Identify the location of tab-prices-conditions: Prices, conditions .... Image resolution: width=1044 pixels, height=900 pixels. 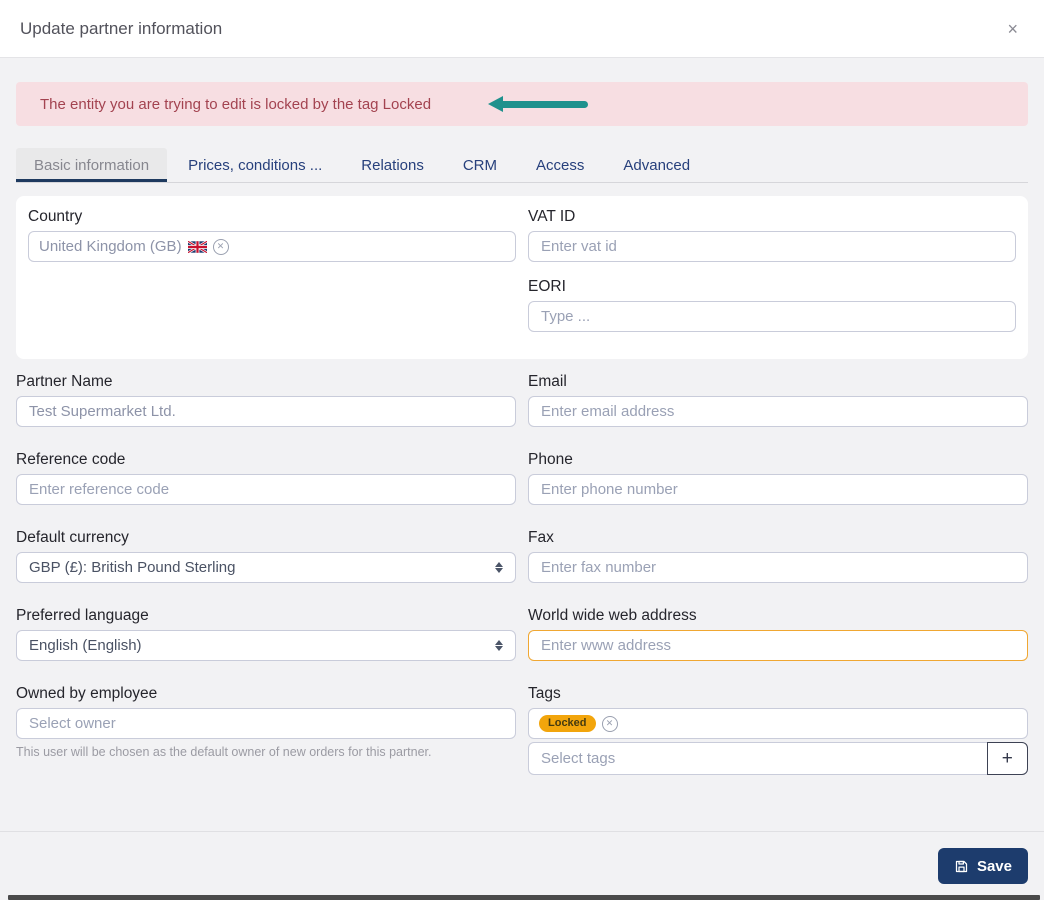
(255, 165).